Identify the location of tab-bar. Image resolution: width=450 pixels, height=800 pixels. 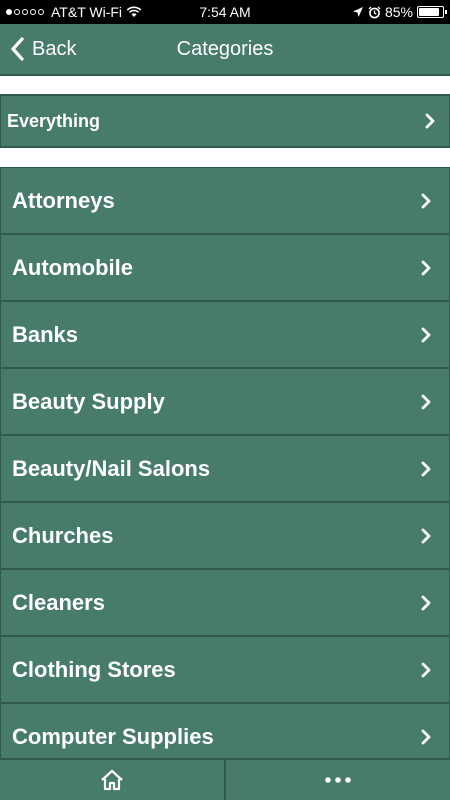
(225, 779).